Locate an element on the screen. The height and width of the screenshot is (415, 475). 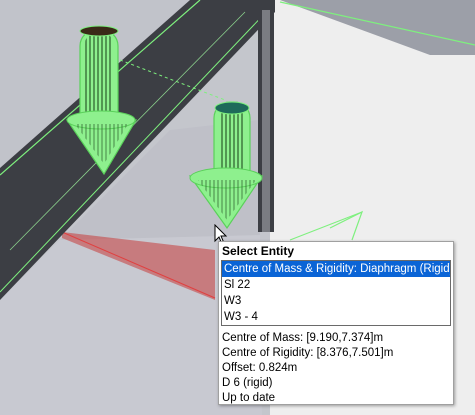
status-text: Up to date is located at coordinates (249, 398).